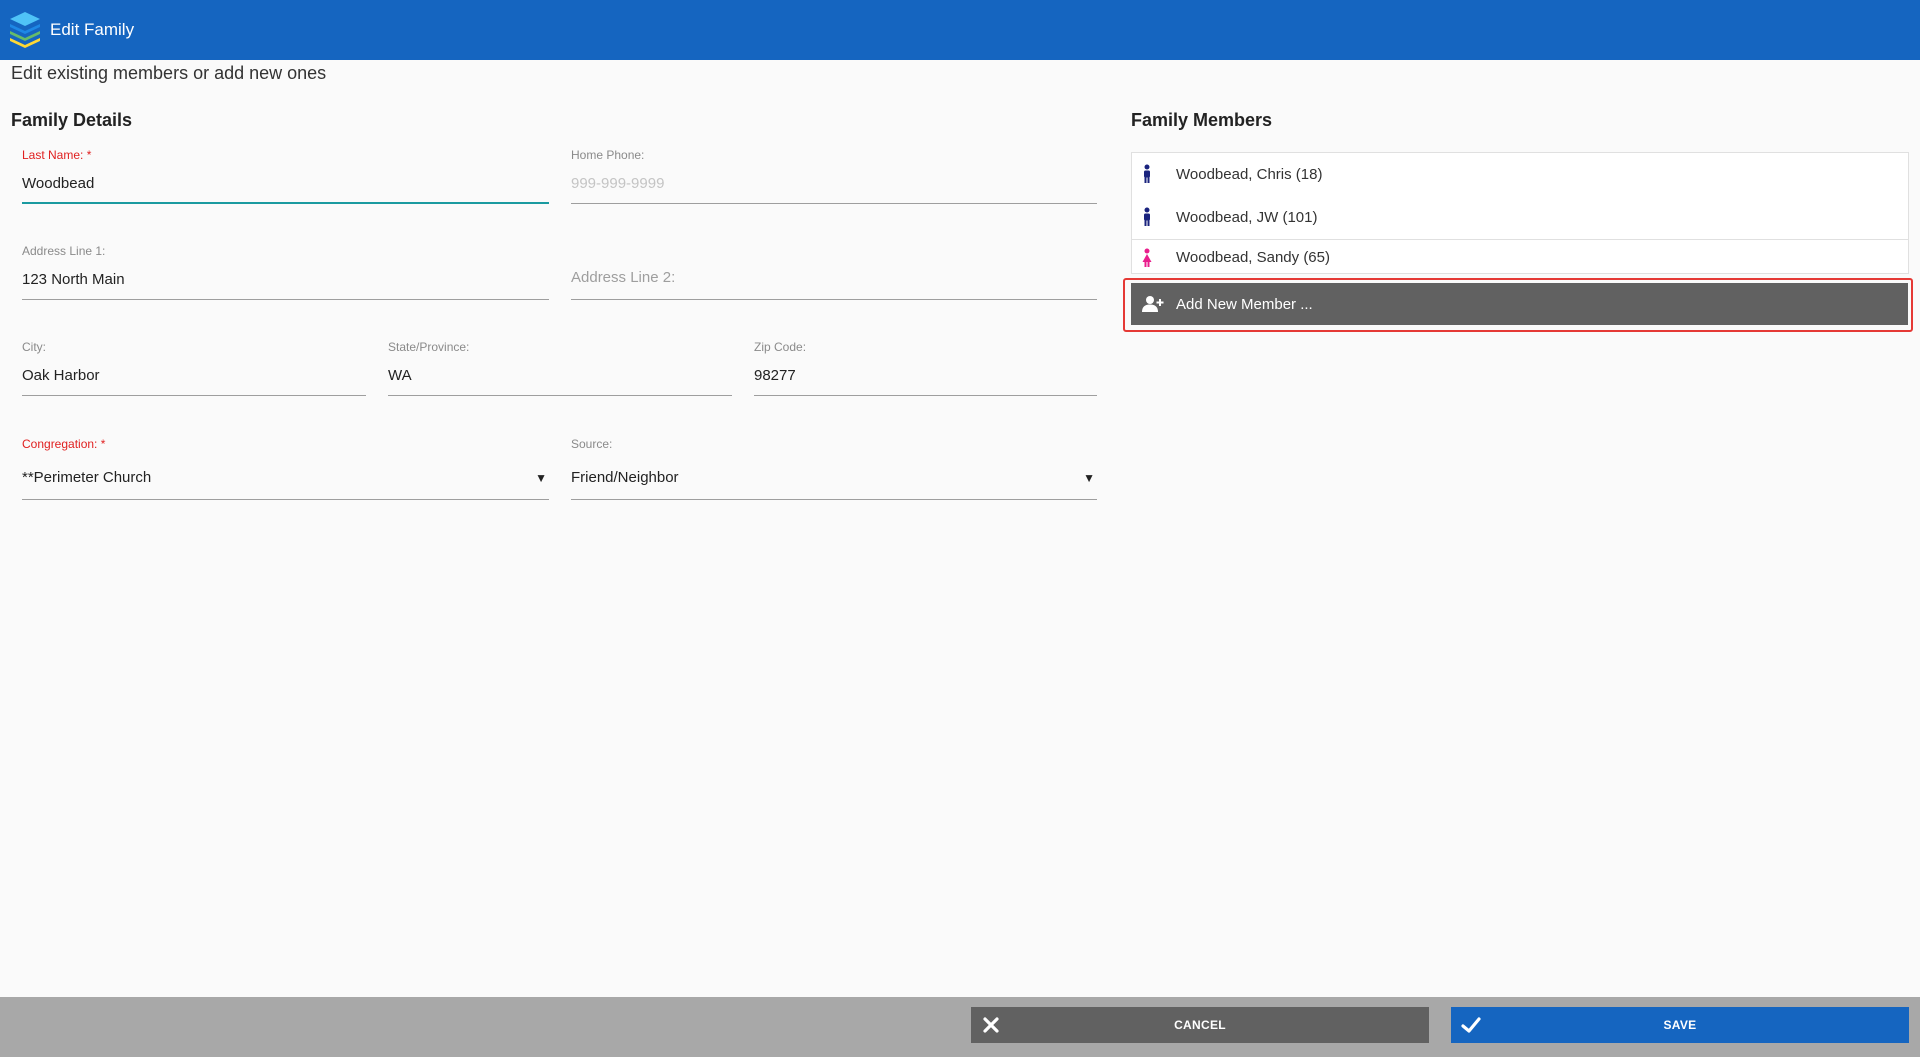 The image size is (1920, 1057). Describe the element at coordinates (72, 120) in the screenshot. I see `family-details-heading: Family Details` at that location.